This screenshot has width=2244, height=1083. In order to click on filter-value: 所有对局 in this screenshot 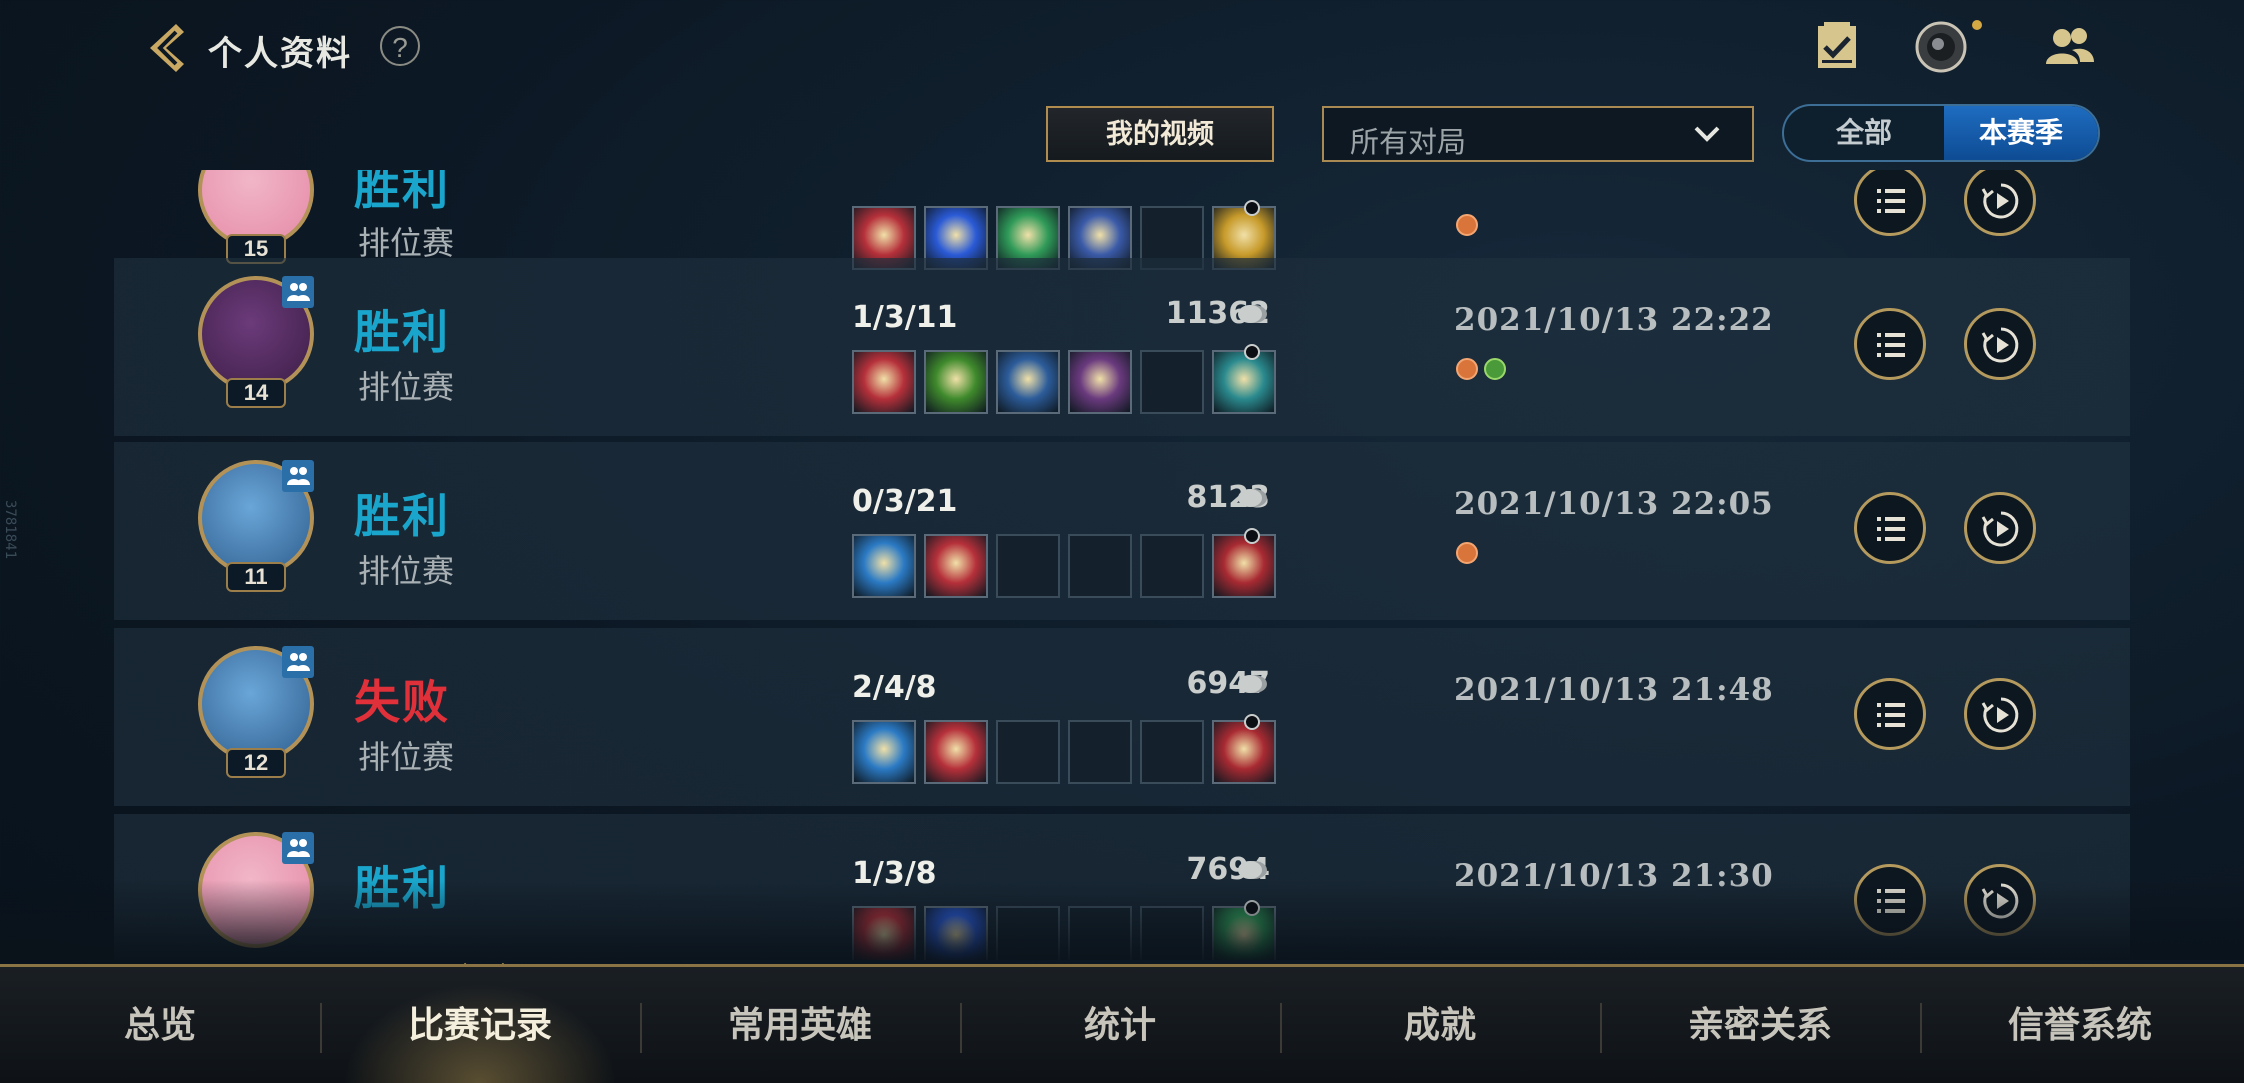, I will do `click(1408, 143)`.